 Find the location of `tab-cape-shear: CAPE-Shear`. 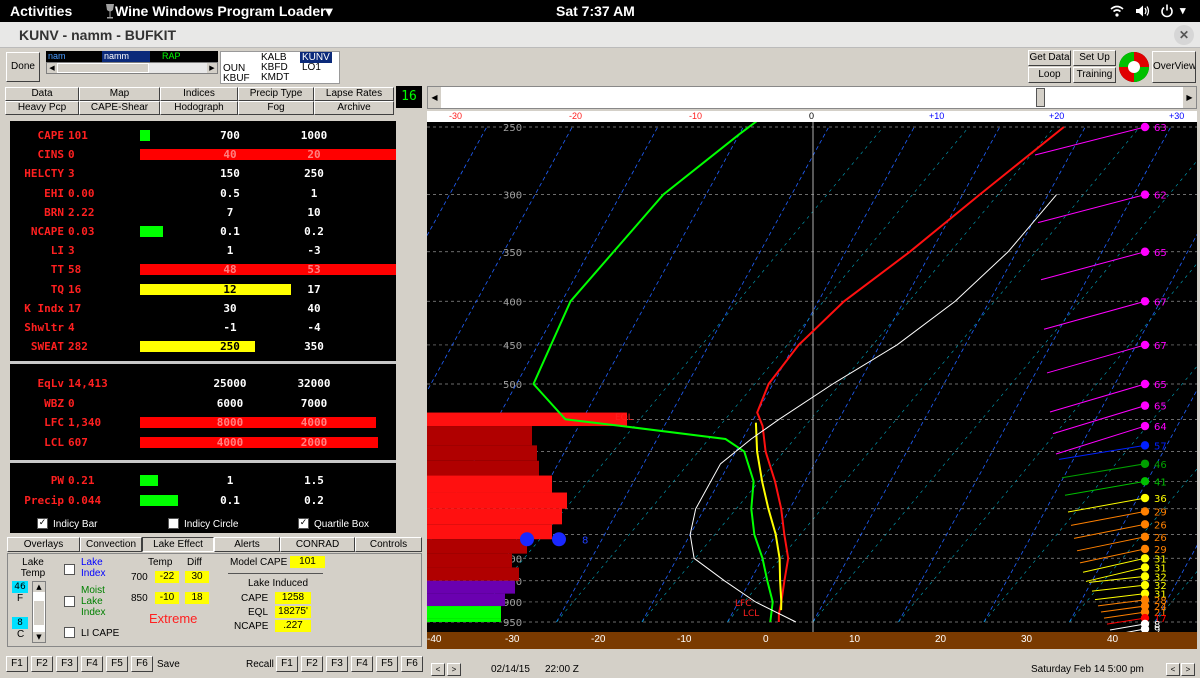

tab-cape-shear: CAPE-Shear is located at coordinates (119, 108).